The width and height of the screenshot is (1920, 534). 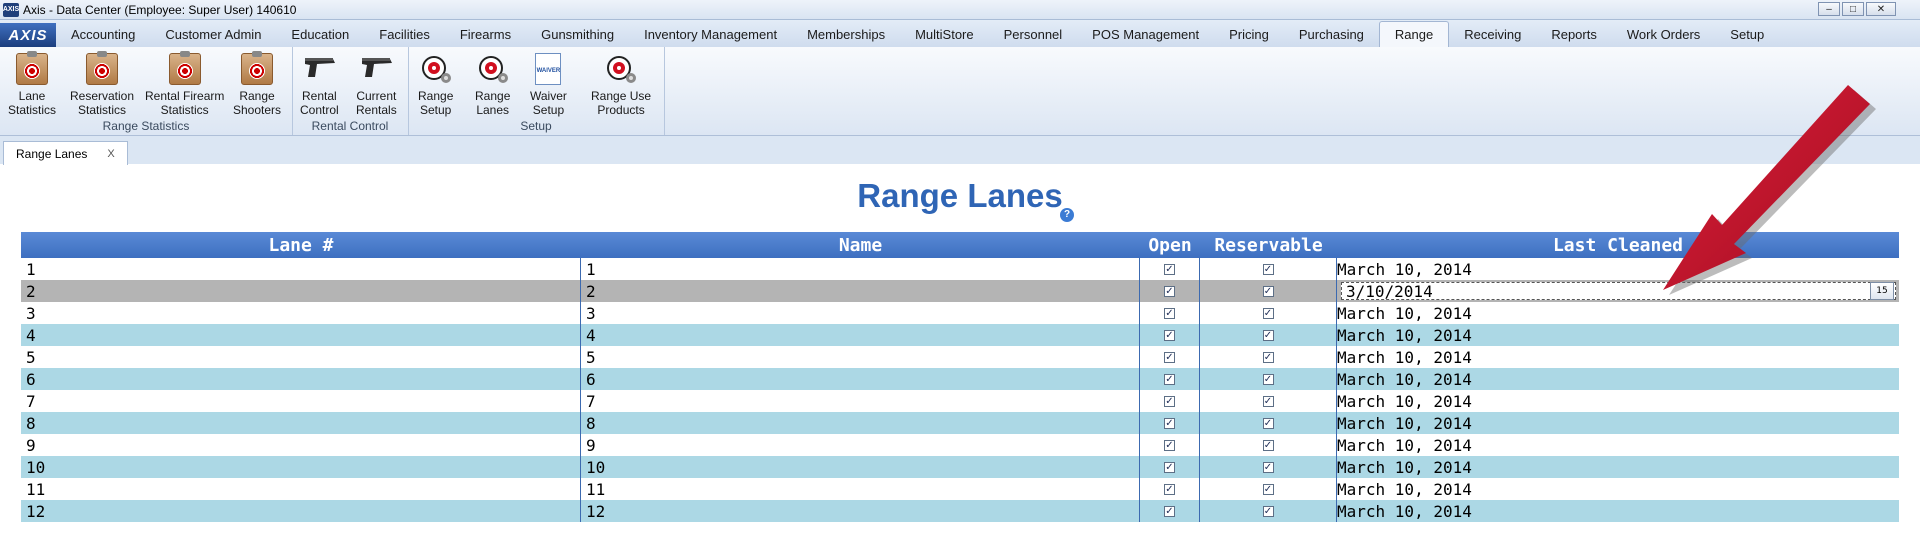 What do you see at coordinates (860, 401) in the screenshot?
I see `lane-name-cell: 7` at bounding box center [860, 401].